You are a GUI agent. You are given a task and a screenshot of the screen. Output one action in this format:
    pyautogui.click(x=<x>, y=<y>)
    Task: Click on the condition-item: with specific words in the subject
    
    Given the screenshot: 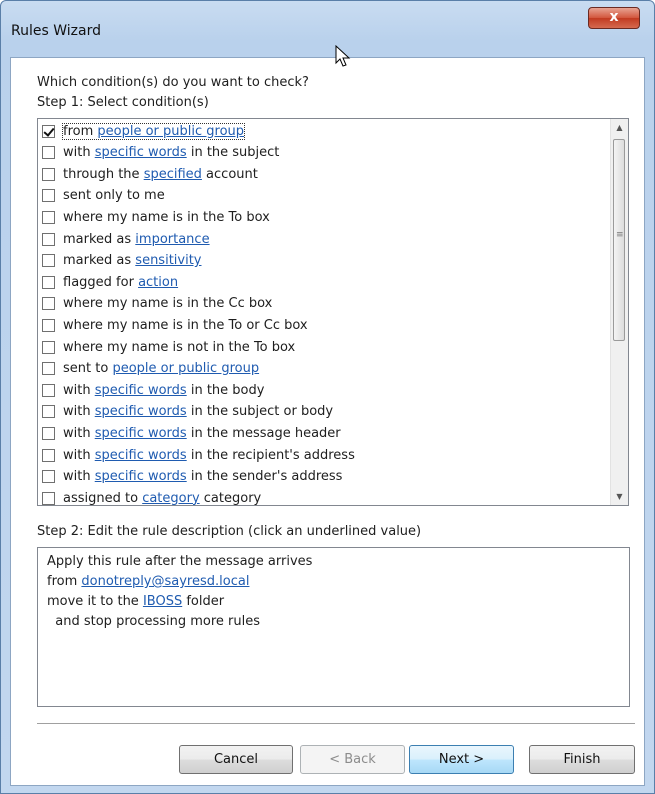 What is the action you would take?
    pyautogui.click(x=160, y=153)
    